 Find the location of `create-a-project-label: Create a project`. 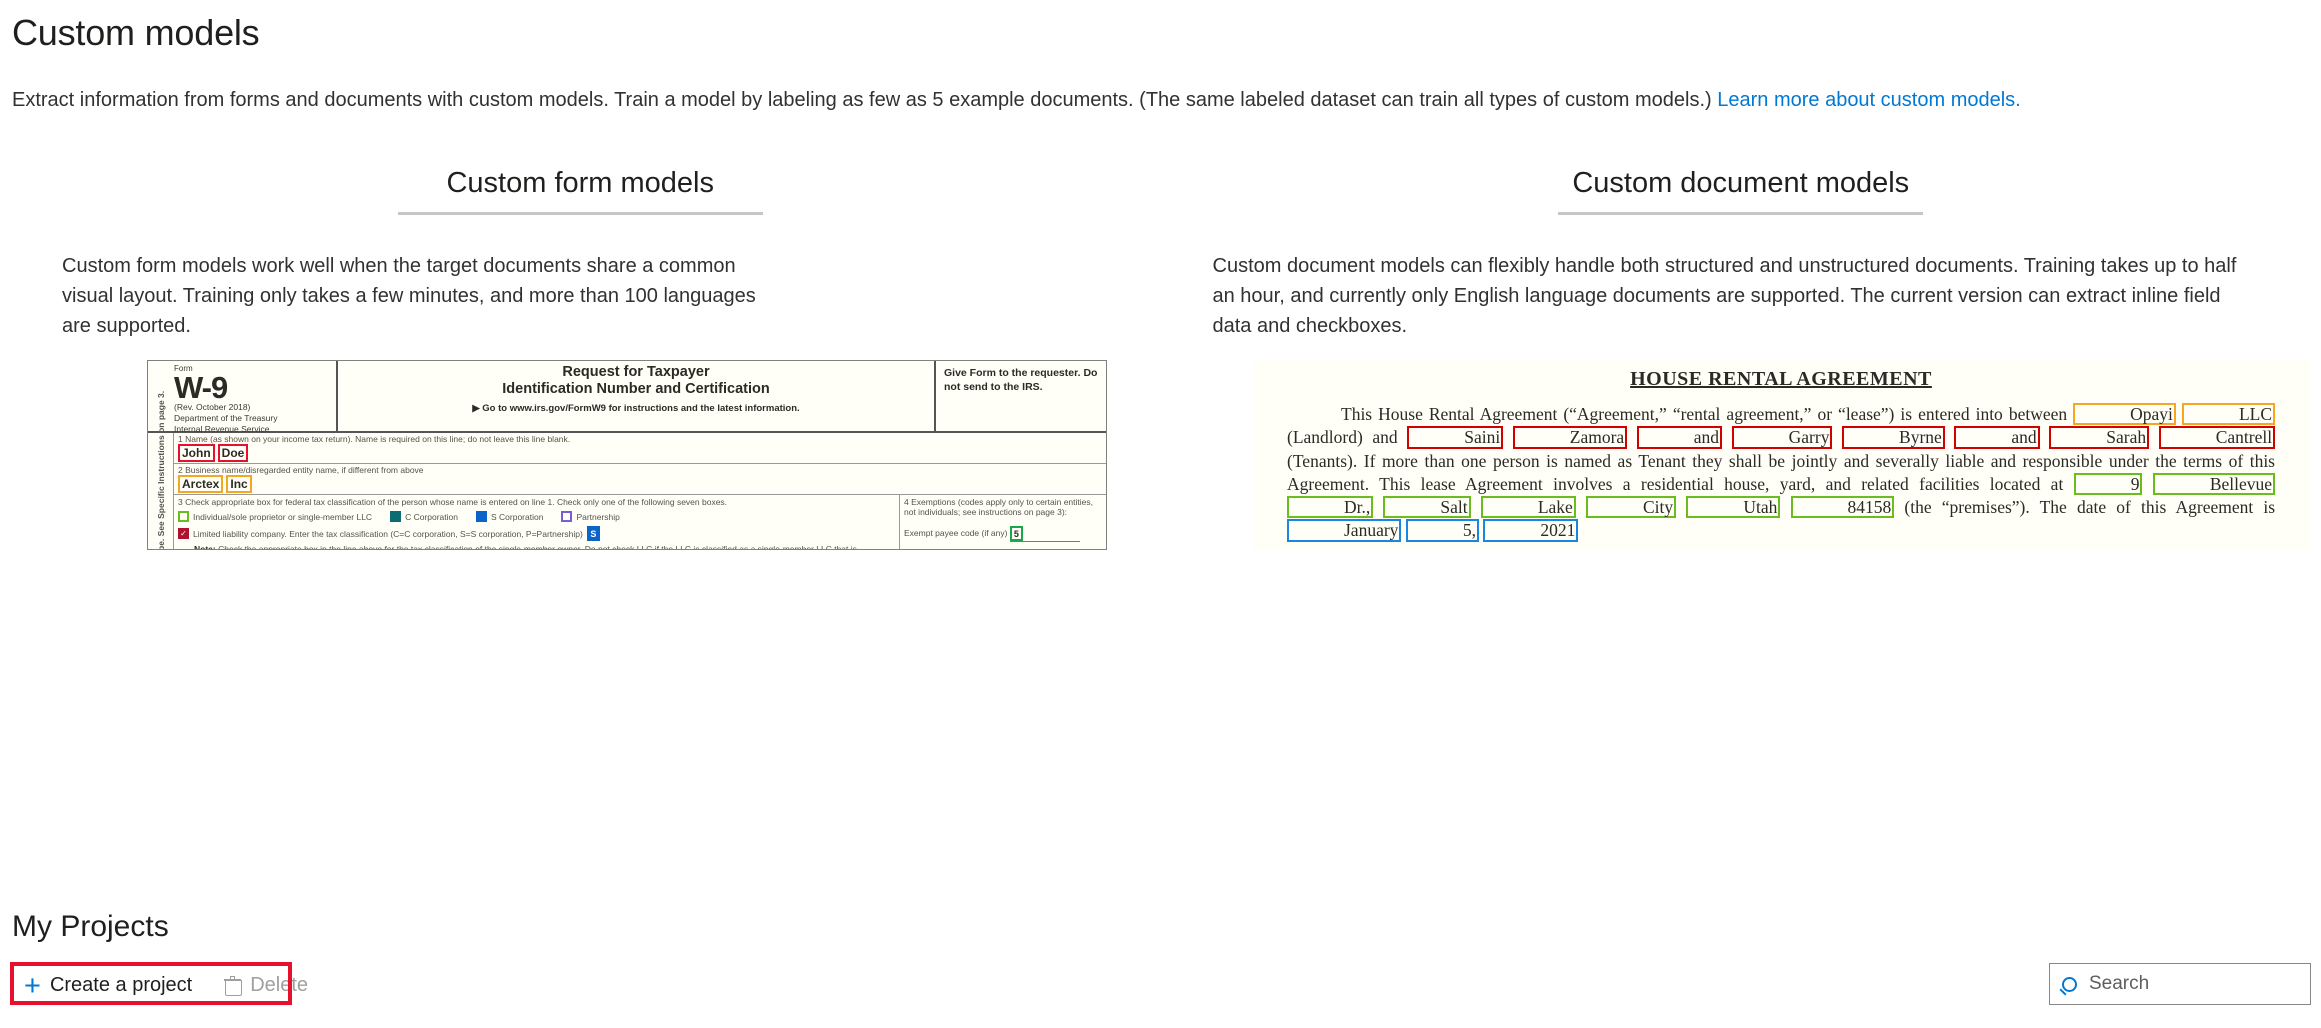

create-a-project-label: Create a project is located at coordinates (121, 985).